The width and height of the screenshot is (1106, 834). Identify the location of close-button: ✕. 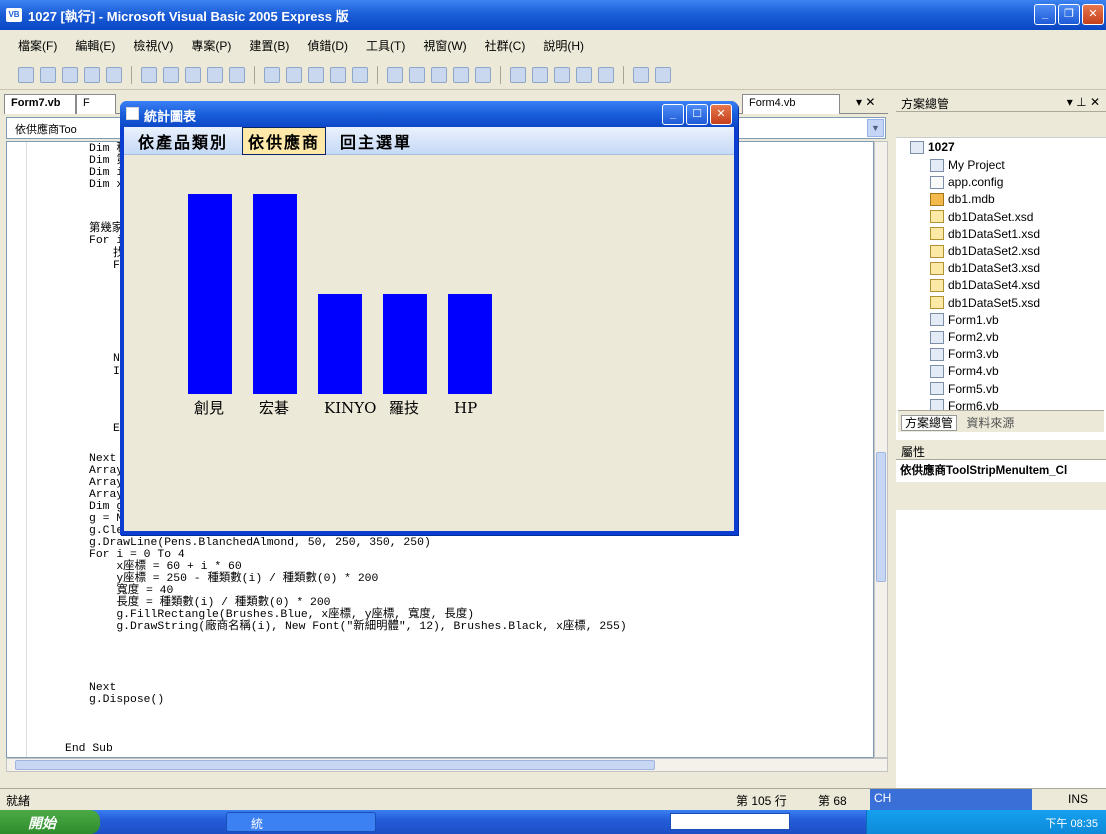
(1093, 14).